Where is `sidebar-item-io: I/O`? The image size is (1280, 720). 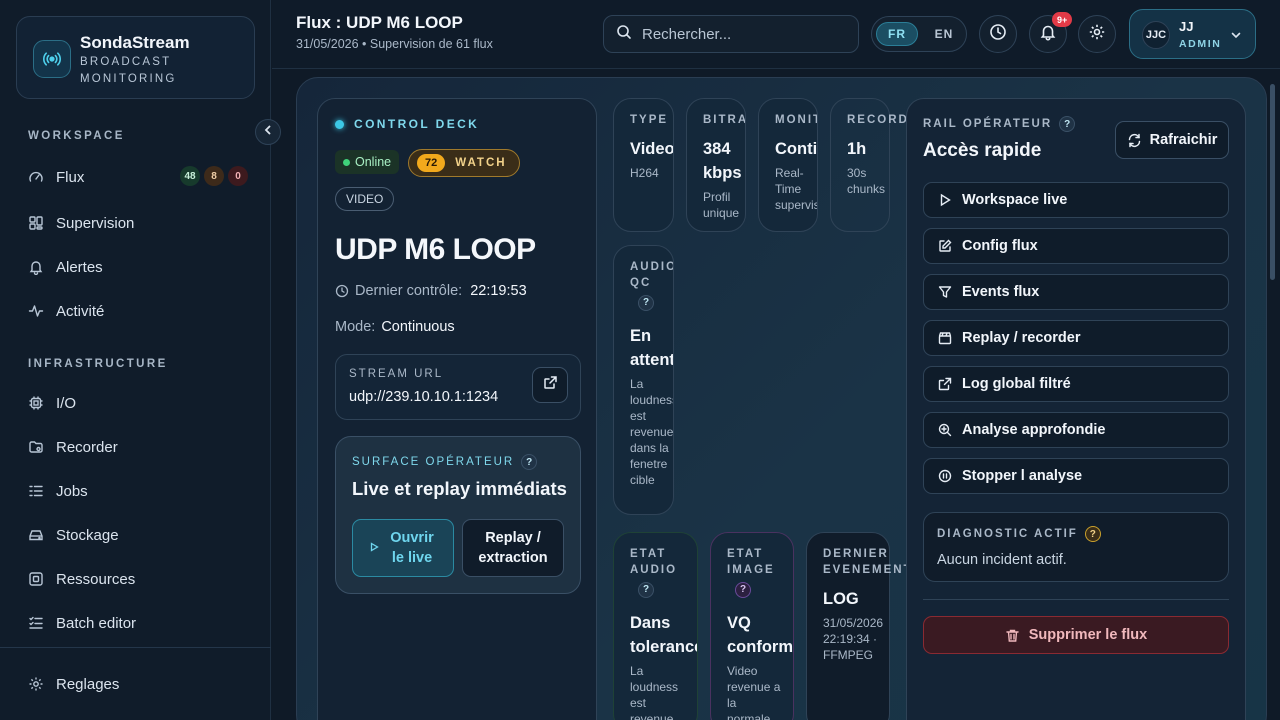
sidebar-item-io: I/O is located at coordinates (138, 403).